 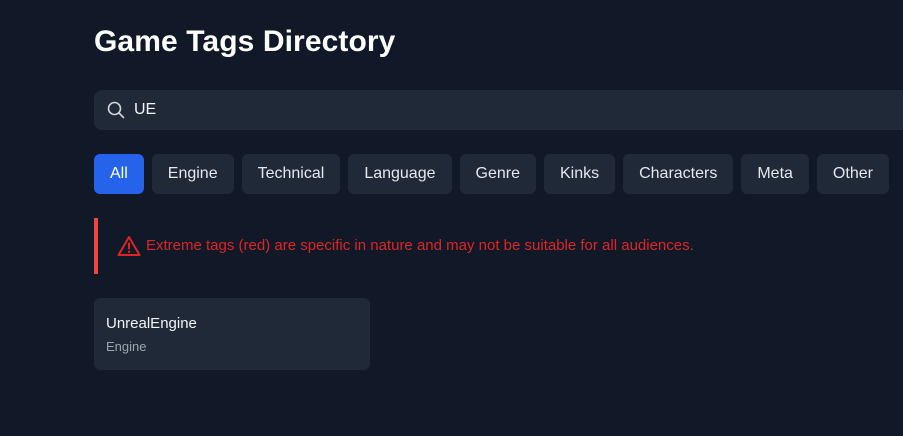 I want to click on filter-technical: Technical, so click(x=291, y=174).